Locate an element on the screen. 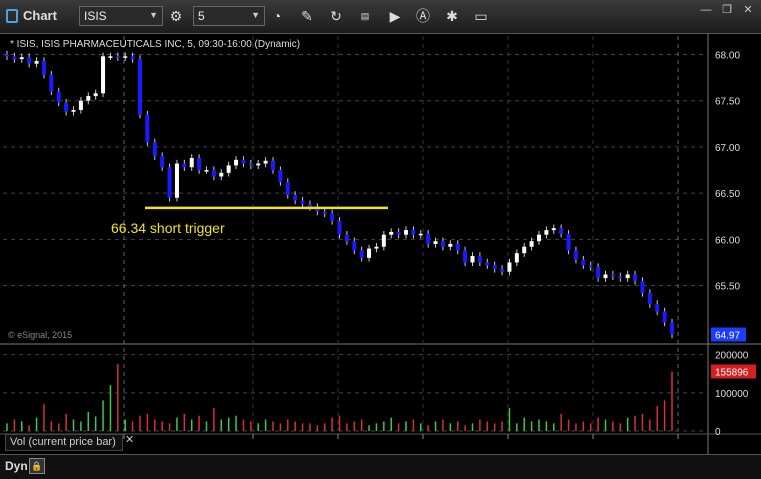  link-icon: ⚙ is located at coordinates (176, 16).